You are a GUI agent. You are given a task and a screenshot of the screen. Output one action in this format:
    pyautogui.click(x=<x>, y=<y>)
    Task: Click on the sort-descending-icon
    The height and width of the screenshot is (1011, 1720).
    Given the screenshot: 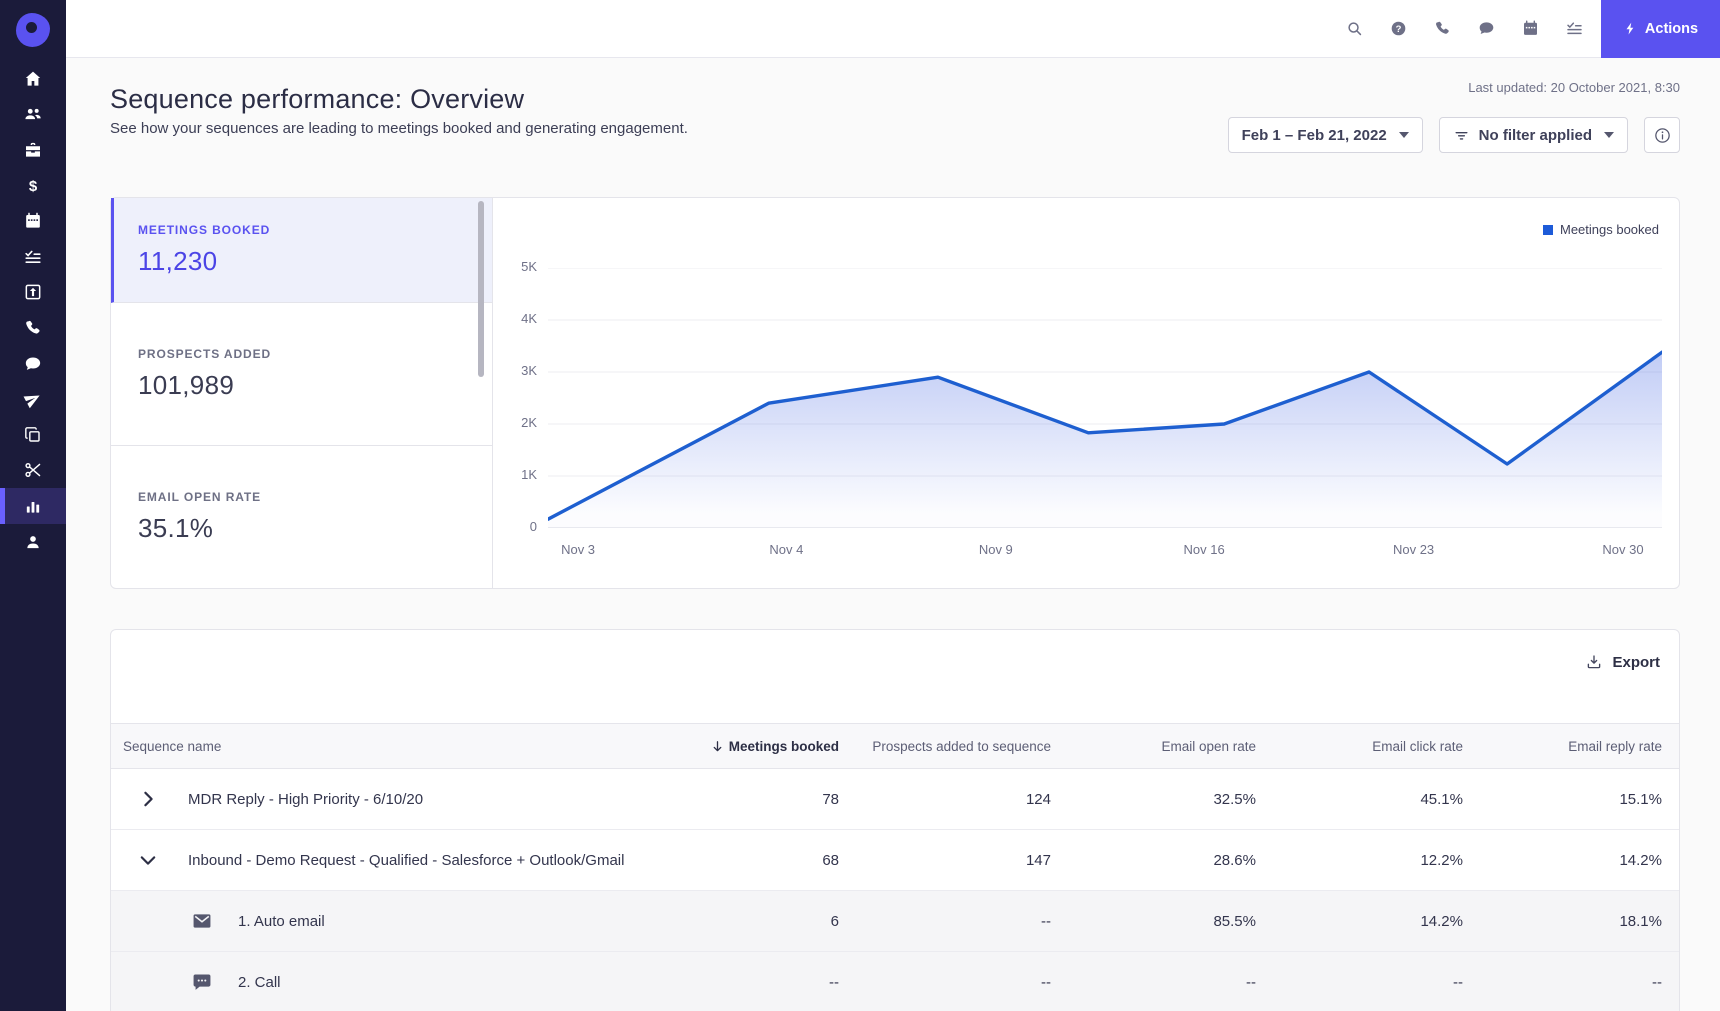 What is the action you would take?
    pyautogui.click(x=717, y=746)
    